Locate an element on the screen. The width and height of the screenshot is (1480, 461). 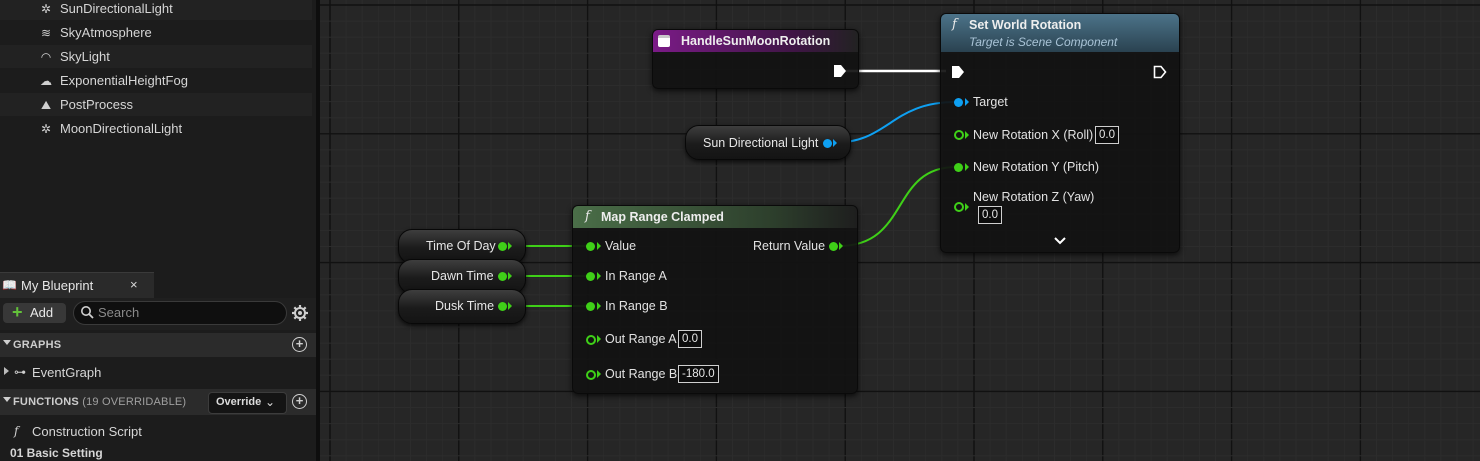
object-out-pin is located at coordinates (827, 143).